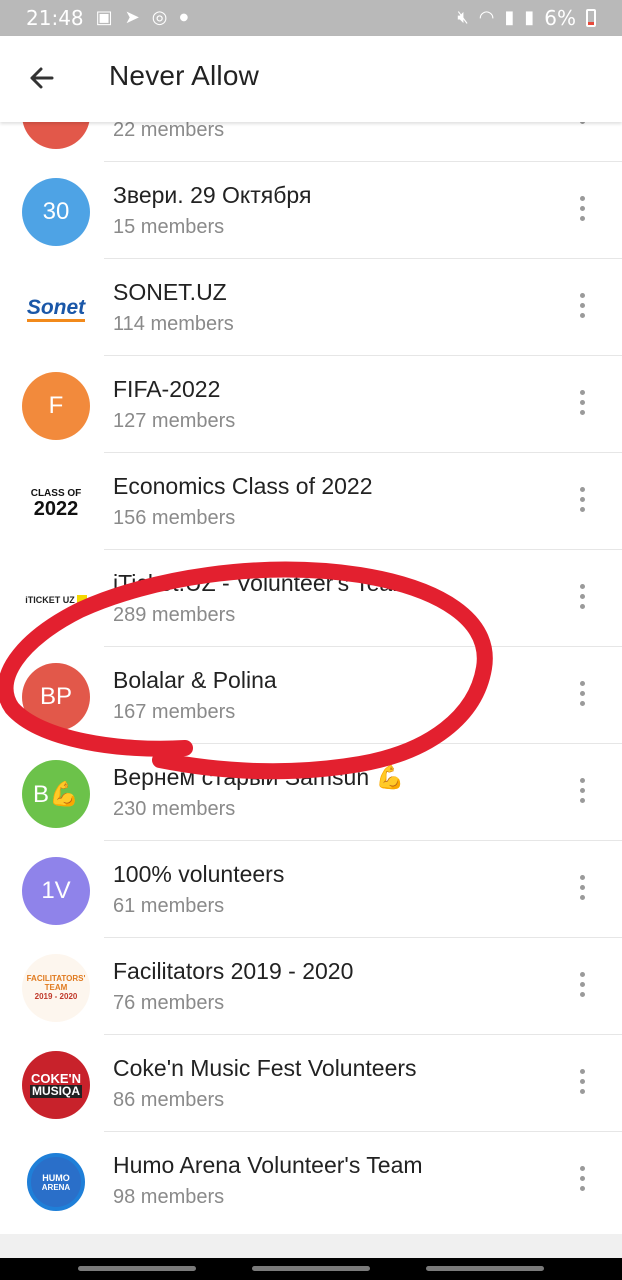 This screenshot has width=622, height=1280. What do you see at coordinates (132, 17) in the screenshot?
I see `telegram-icon: ➤` at bounding box center [132, 17].